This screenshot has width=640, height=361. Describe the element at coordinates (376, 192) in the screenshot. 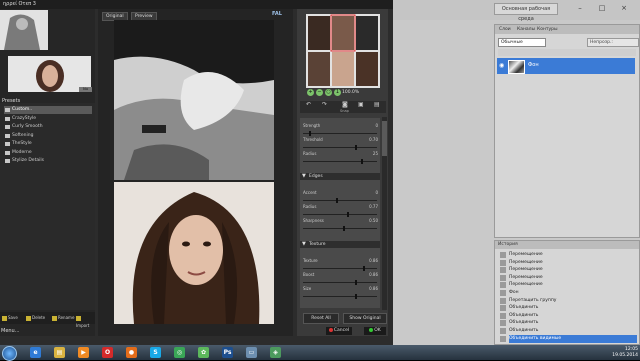

I see `slider-value: 0` at that location.